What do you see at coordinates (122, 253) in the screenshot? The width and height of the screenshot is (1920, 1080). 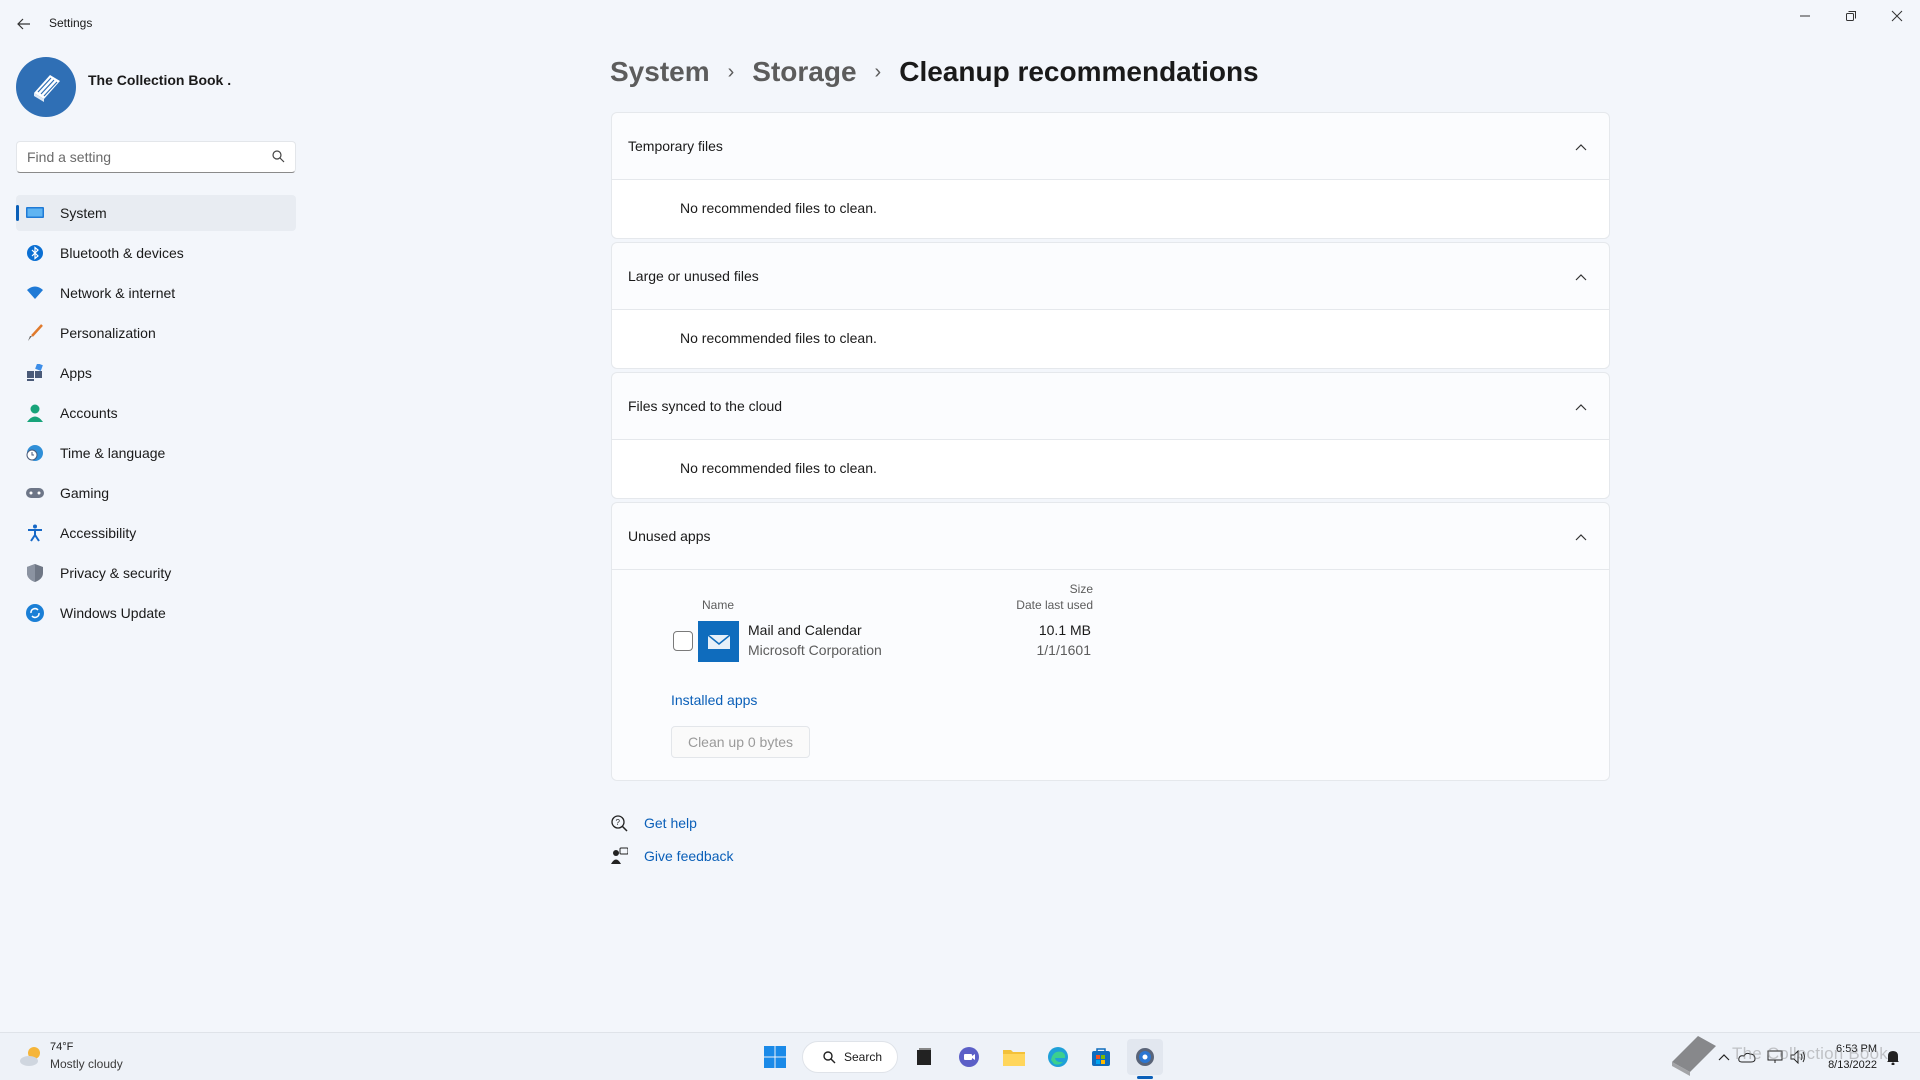 I see `sidebar-item-label: Bluetooth & devices` at bounding box center [122, 253].